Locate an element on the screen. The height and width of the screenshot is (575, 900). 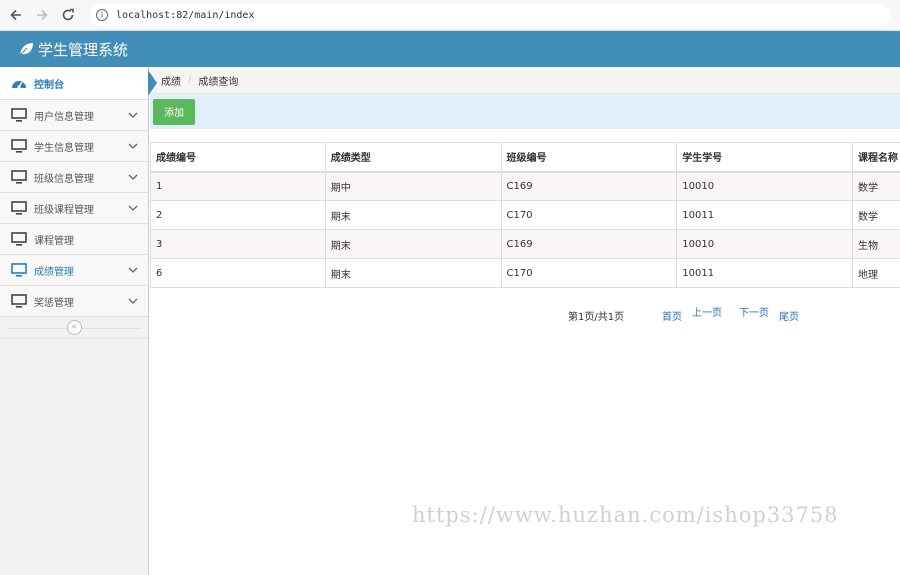
table-cell: 1 is located at coordinates (238, 186).